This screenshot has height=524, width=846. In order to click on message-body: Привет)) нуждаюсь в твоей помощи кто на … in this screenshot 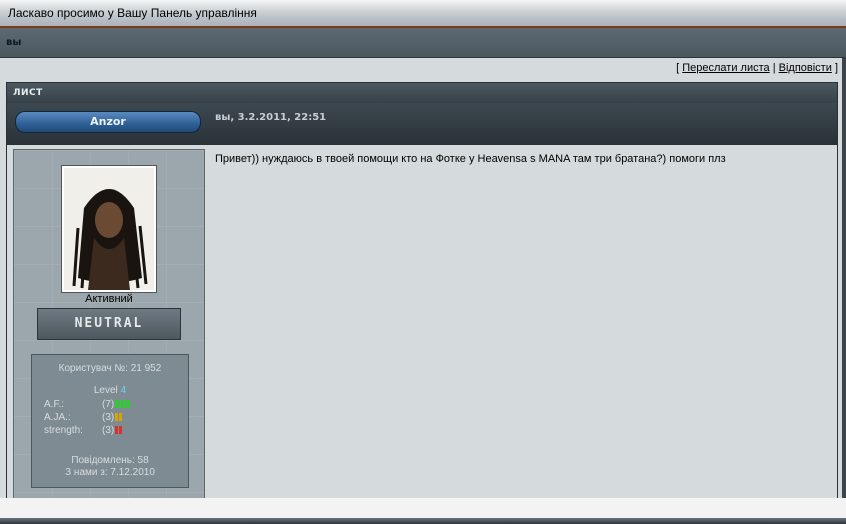, I will do `click(470, 159)`.